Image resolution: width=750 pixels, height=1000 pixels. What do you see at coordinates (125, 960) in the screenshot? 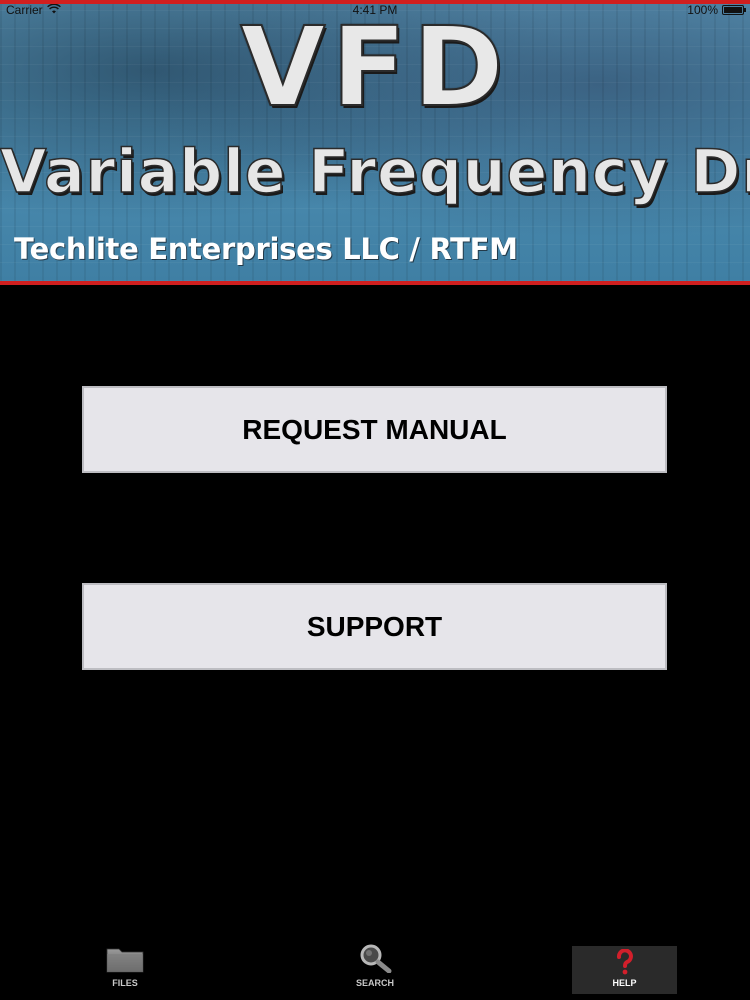
I see `folder-icon` at bounding box center [125, 960].